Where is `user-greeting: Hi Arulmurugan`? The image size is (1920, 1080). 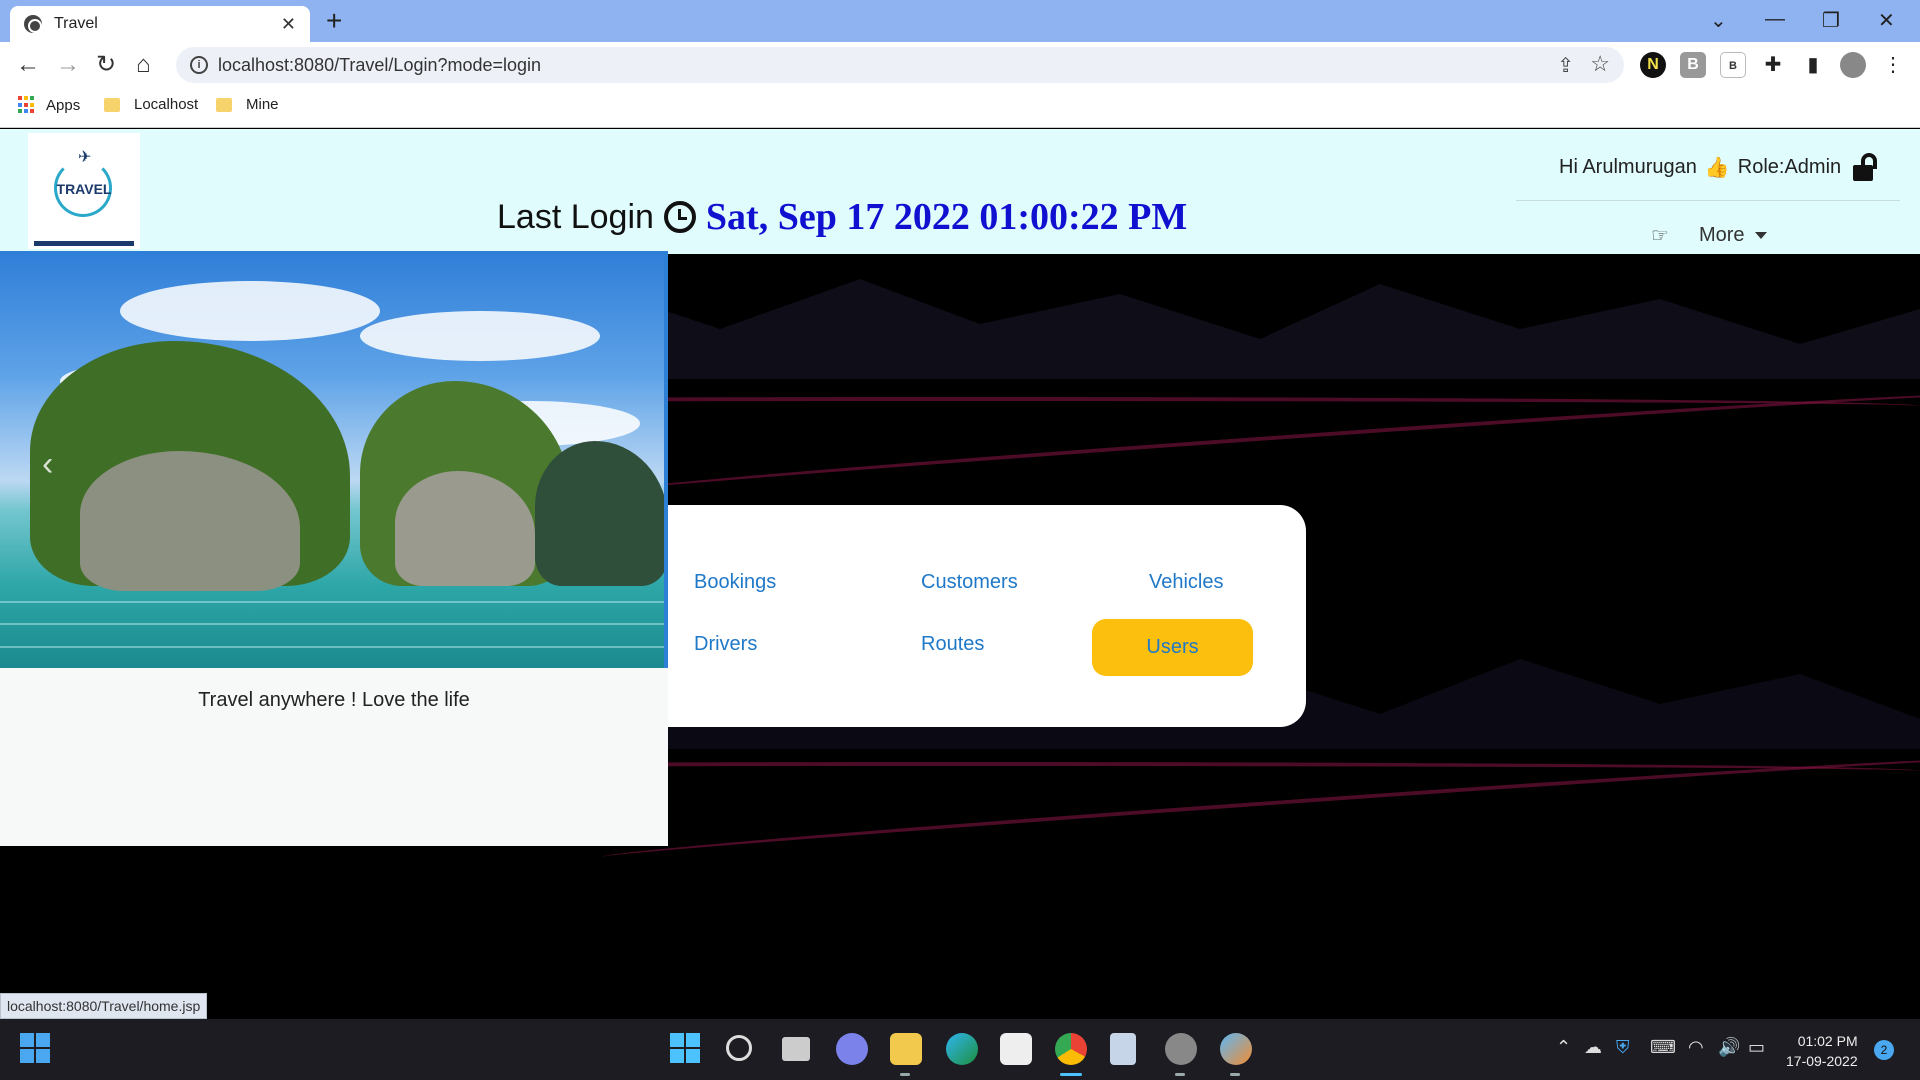 user-greeting: Hi Arulmurugan is located at coordinates (1628, 166).